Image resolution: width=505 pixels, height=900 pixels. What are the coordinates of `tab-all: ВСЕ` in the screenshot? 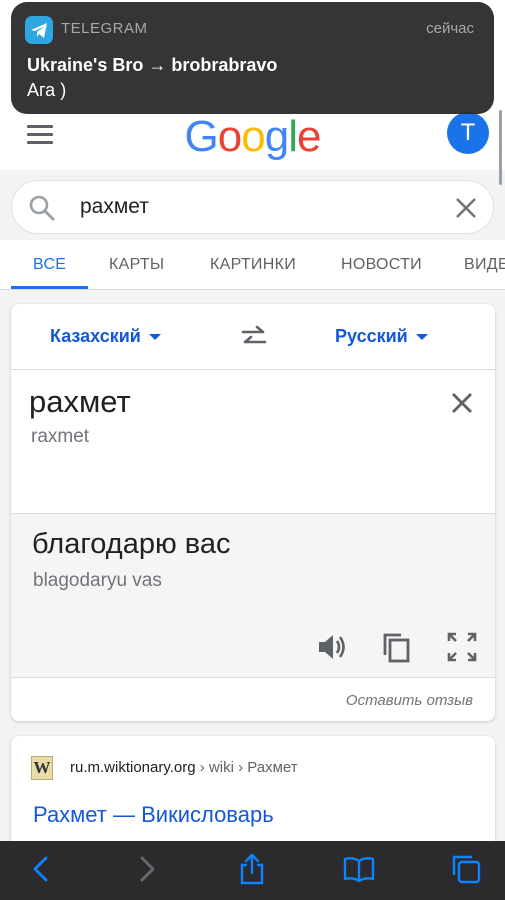 It's located at (49, 265).